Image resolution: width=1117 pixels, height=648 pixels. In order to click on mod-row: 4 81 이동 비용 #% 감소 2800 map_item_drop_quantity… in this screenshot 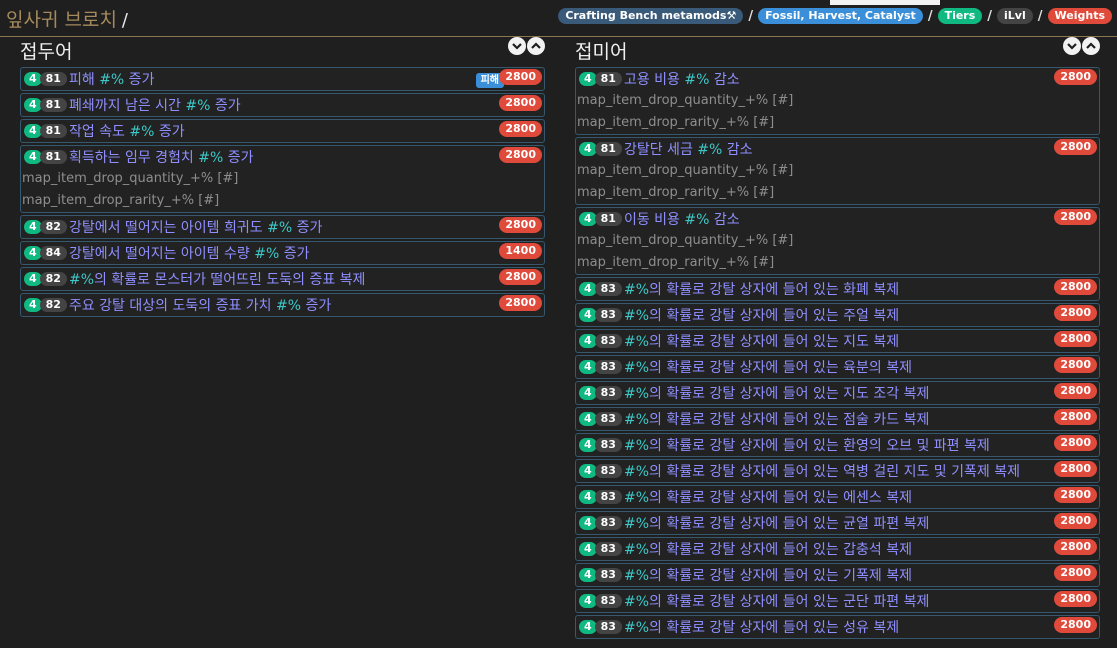, I will do `click(837, 241)`.